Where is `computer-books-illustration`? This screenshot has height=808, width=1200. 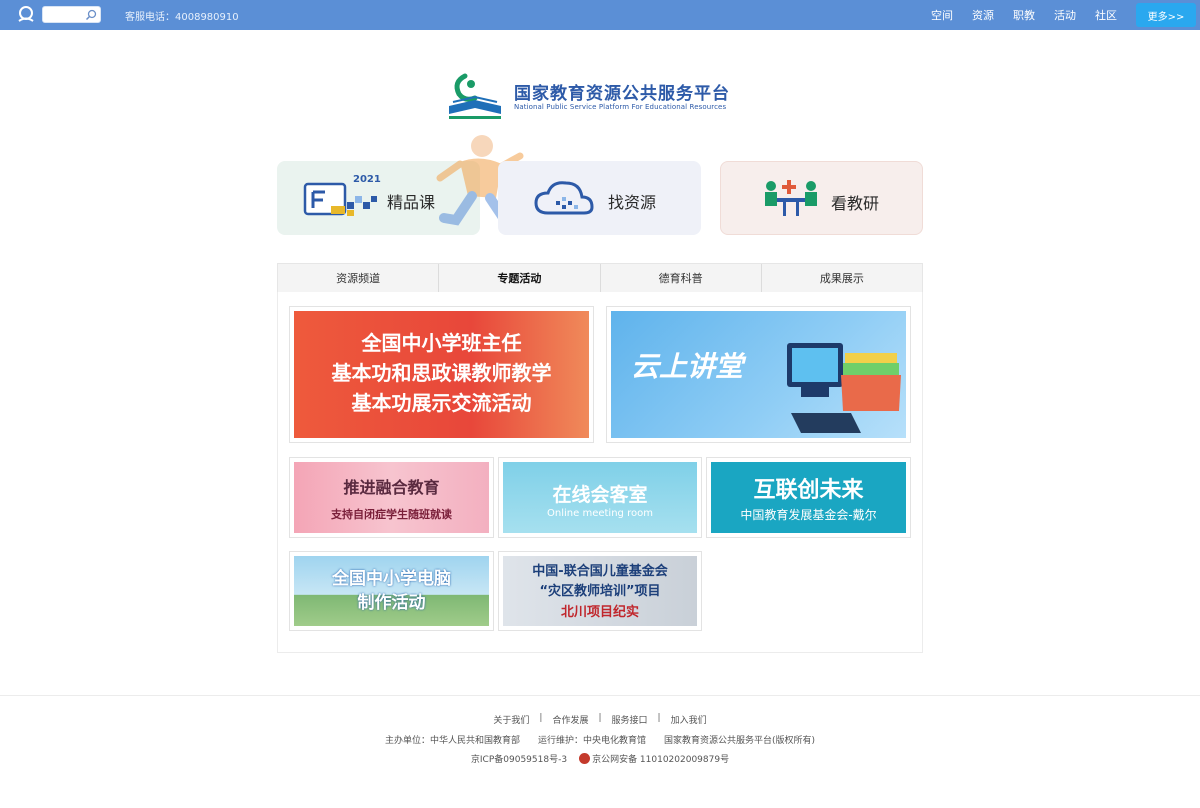 computer-books-illustration is located at coordinates (844, 388).